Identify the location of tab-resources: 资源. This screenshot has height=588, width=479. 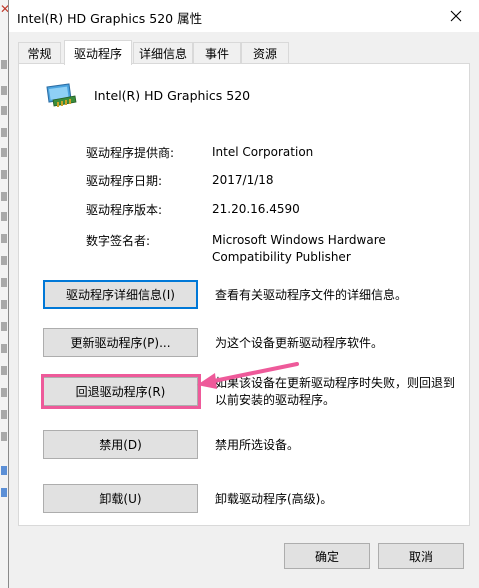
(265, 53).